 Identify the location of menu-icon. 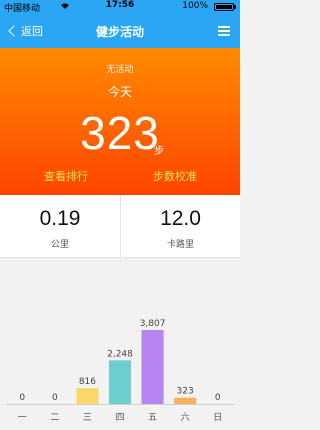
(224, 31).